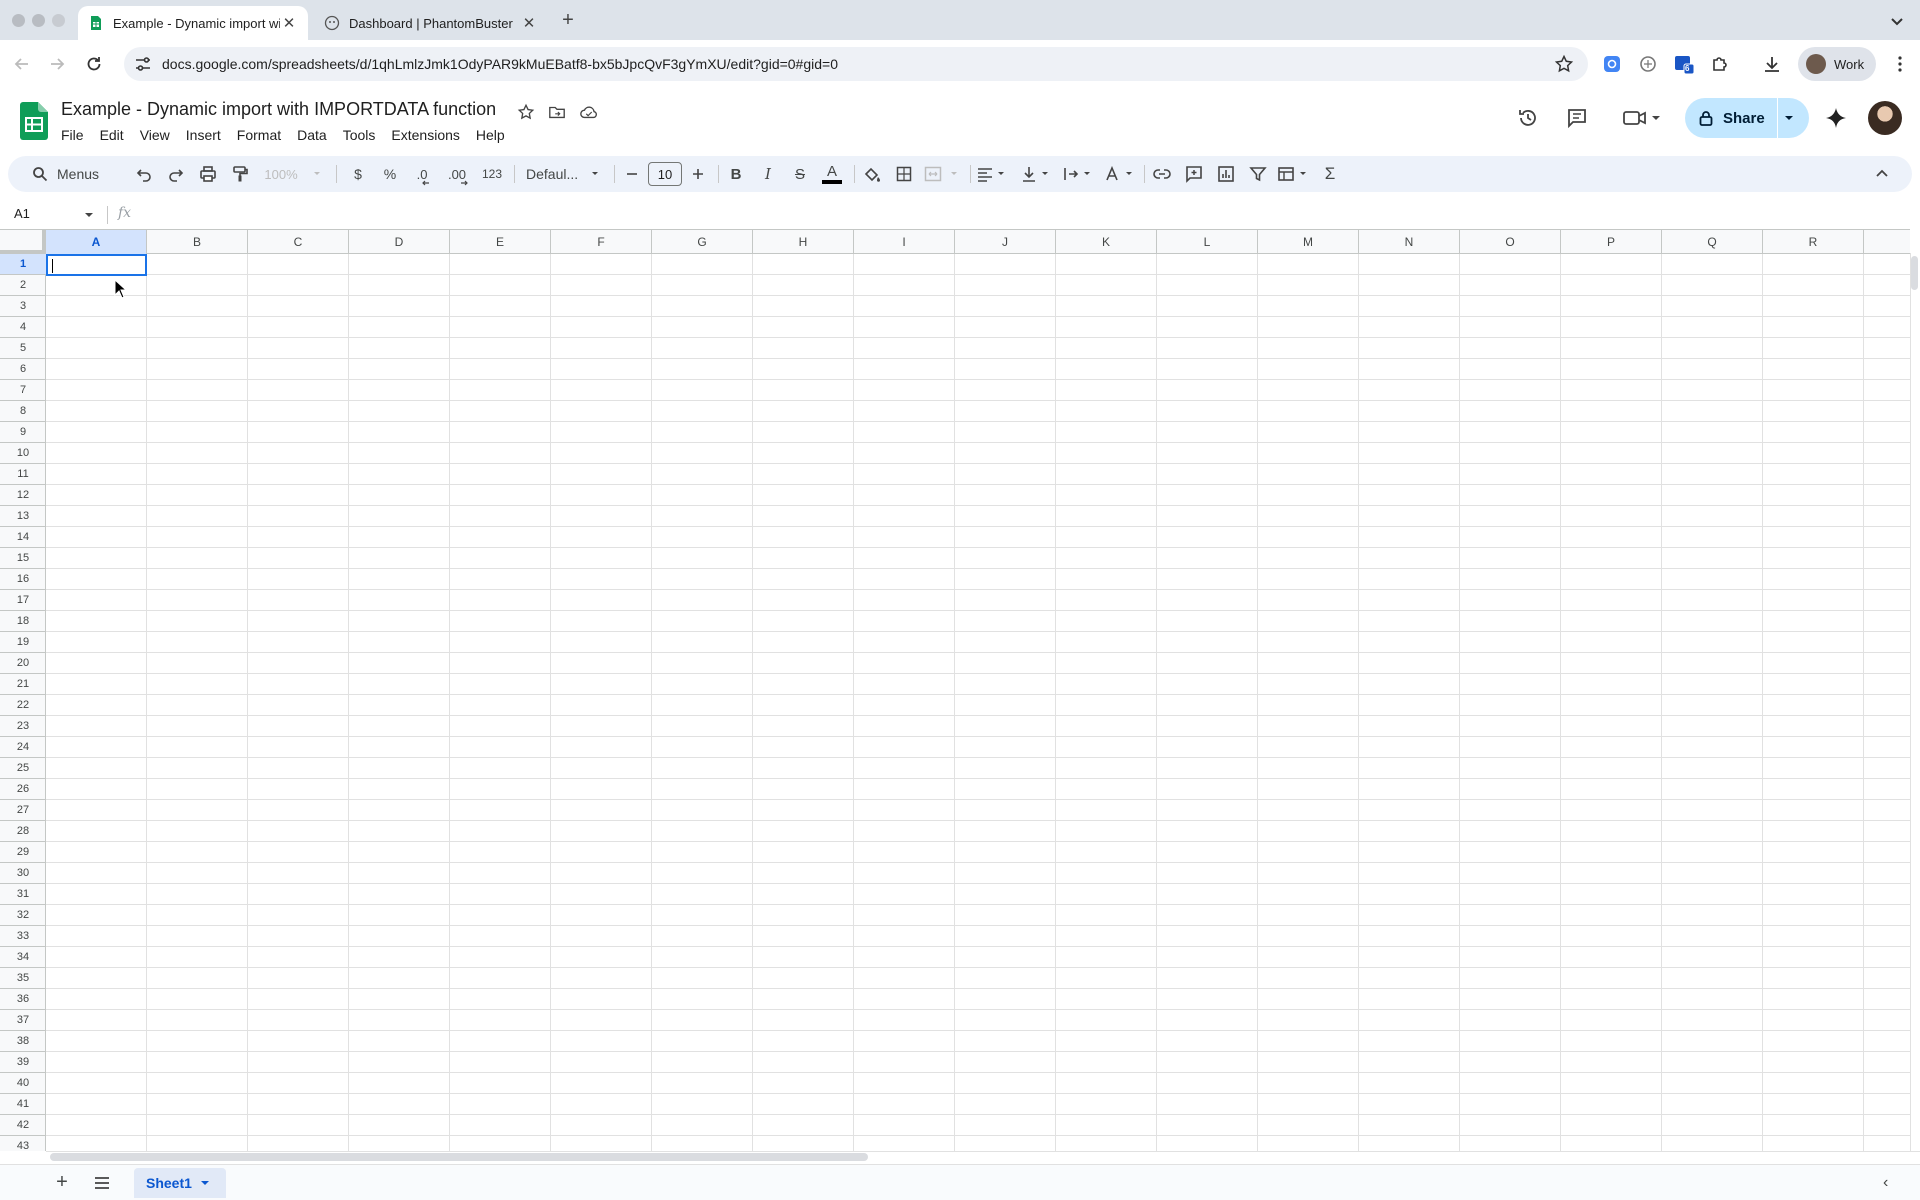 This screenshot has height=1200, width=1920. I want to click on row-header-4: 4, so click(23, 327).